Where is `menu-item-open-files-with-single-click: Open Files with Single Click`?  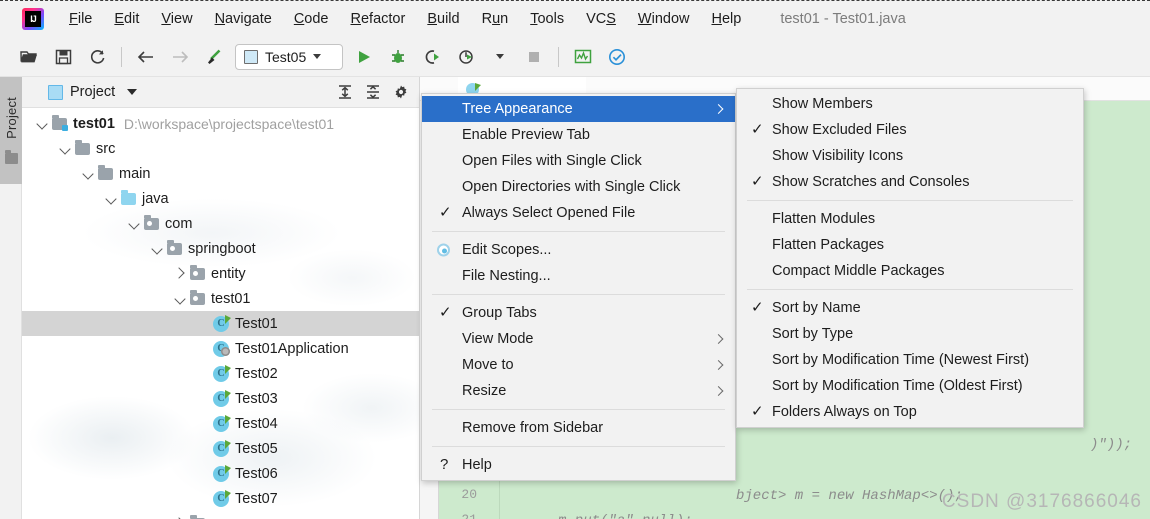 menu-item-open-files-with-single-click: Open Files with Single Click is located at coordinates (578, 161).